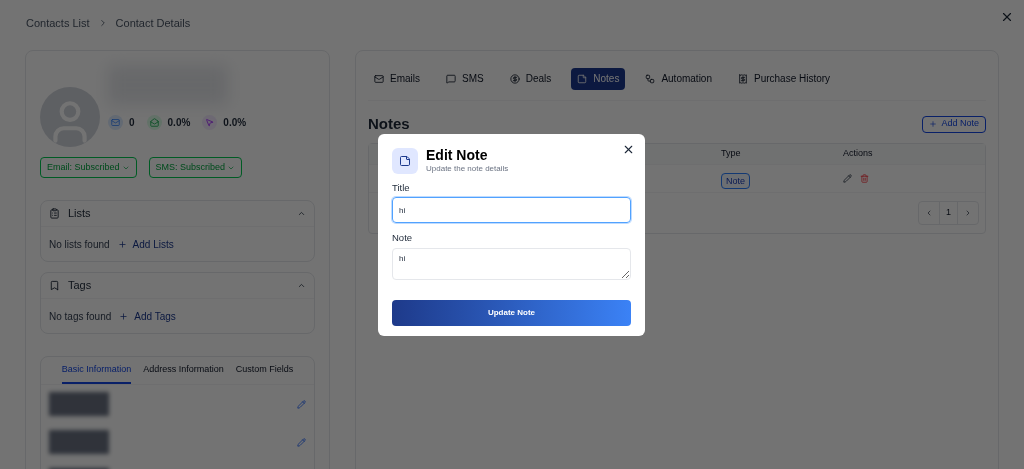 This screenshot has height=469, width=1024. I want to click on next-page-icon, so click(968, 212).